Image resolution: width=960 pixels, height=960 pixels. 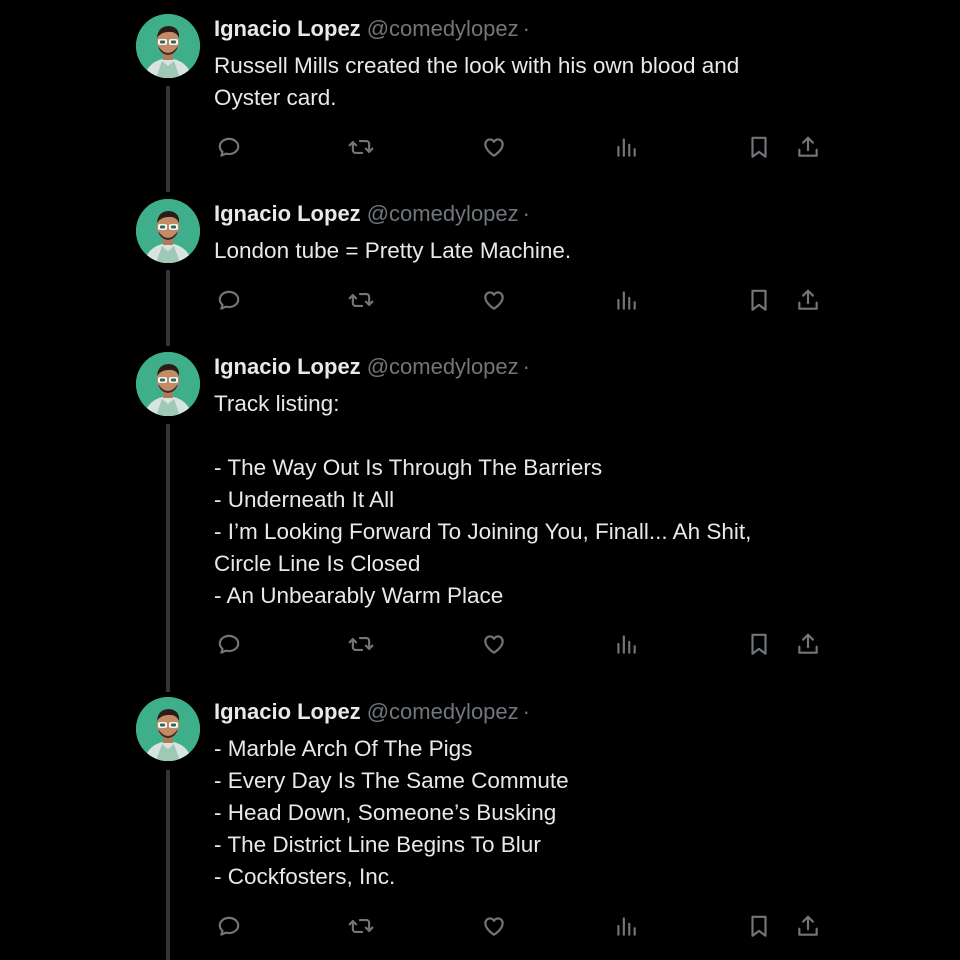 What do you see at coordinates (304, 499) in the screenshot?
I see `tweet-line: - Underneath It All` at bounding box center [304, 499].